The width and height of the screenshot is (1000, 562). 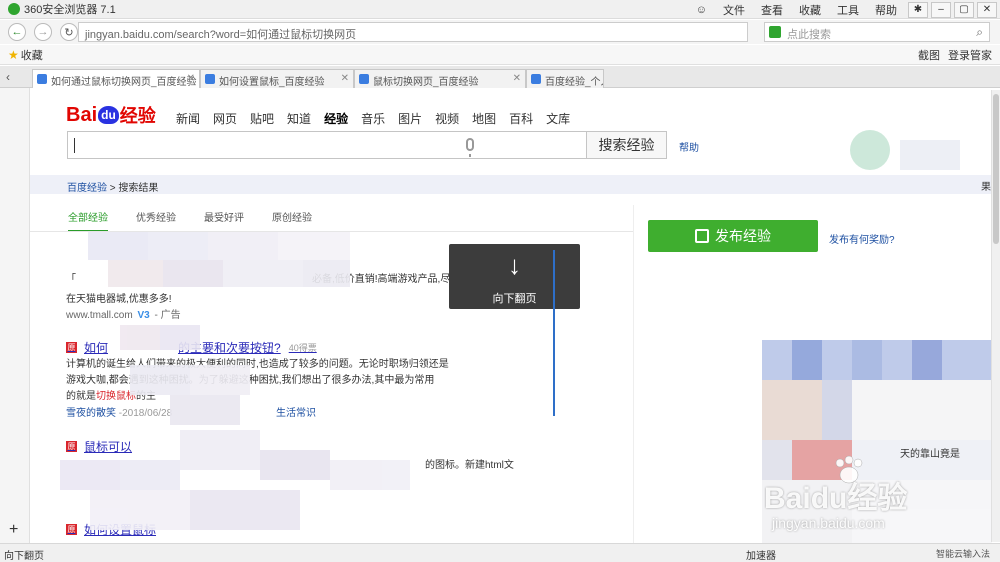 What do you see at coordinates (743, 236) in the screenshot?
I see `publish-label: 发布经验` at bounding box center [743, 236].